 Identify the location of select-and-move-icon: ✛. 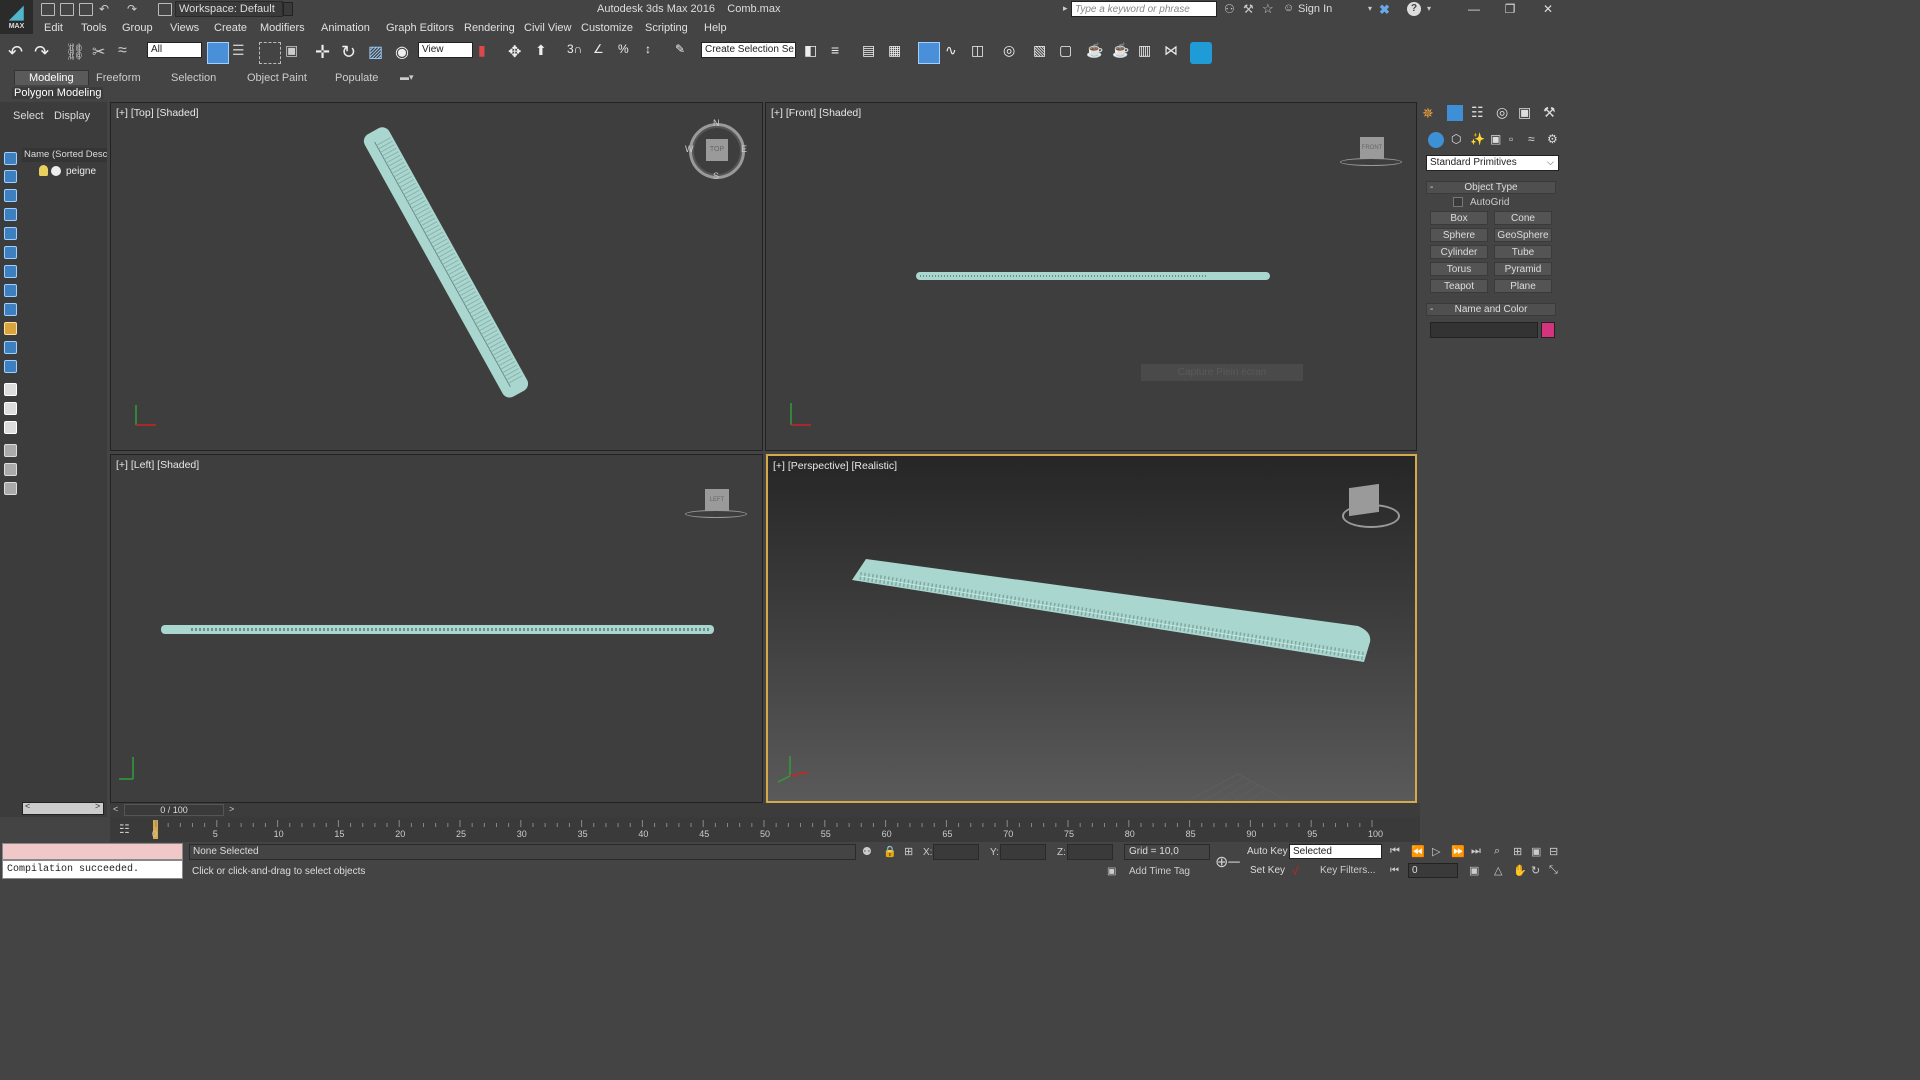
(326, 53).